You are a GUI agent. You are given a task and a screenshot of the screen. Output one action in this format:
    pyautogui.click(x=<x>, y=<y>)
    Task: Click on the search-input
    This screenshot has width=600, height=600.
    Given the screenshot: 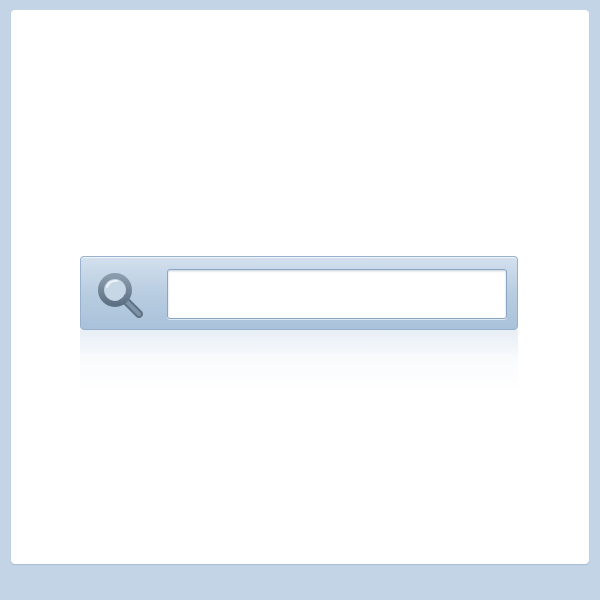 What is the action you would take?
    pyautogui.click(x=337, y=294)
    